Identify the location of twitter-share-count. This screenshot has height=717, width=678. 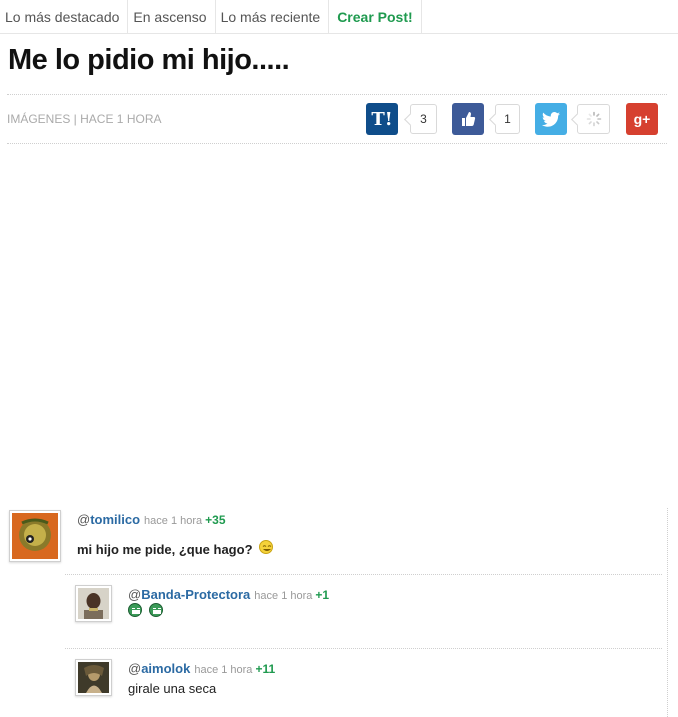
(593, 119).